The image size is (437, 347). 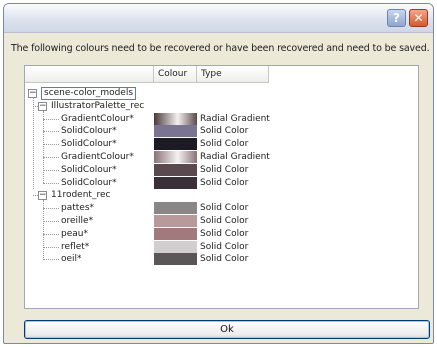 What do you see at coordinates (175, 74) in the screenshot?
I see `column-header-colour: Colour` at bounding box center [175, 74].